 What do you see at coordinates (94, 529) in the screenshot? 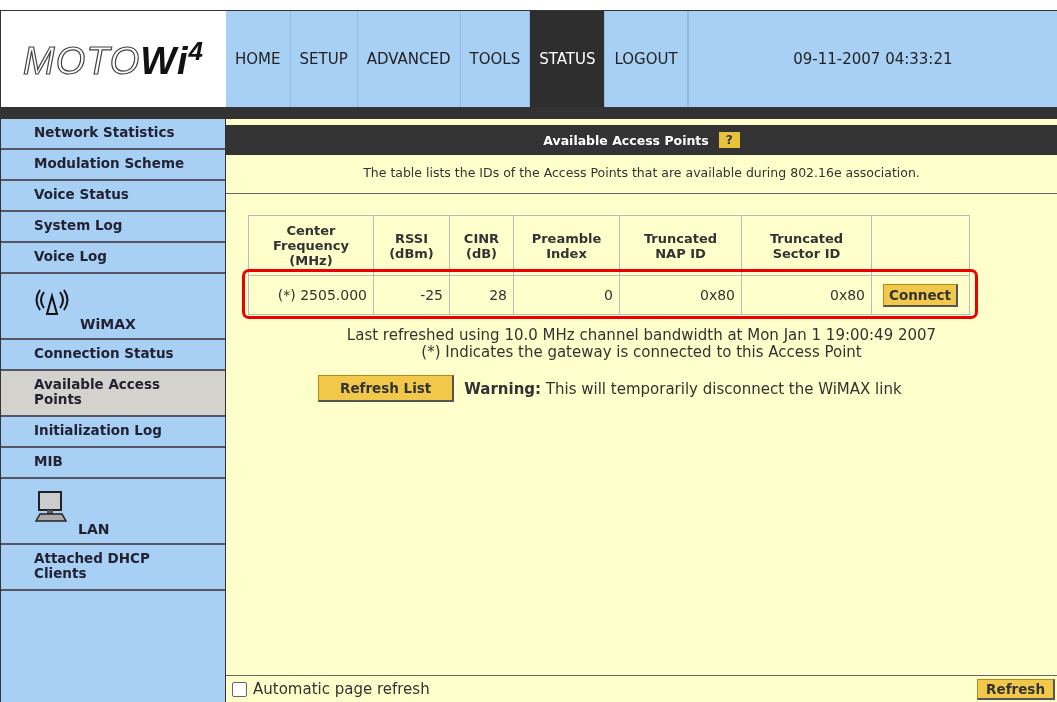
I see `section-label: LAN` at bounding box center [94, 529].